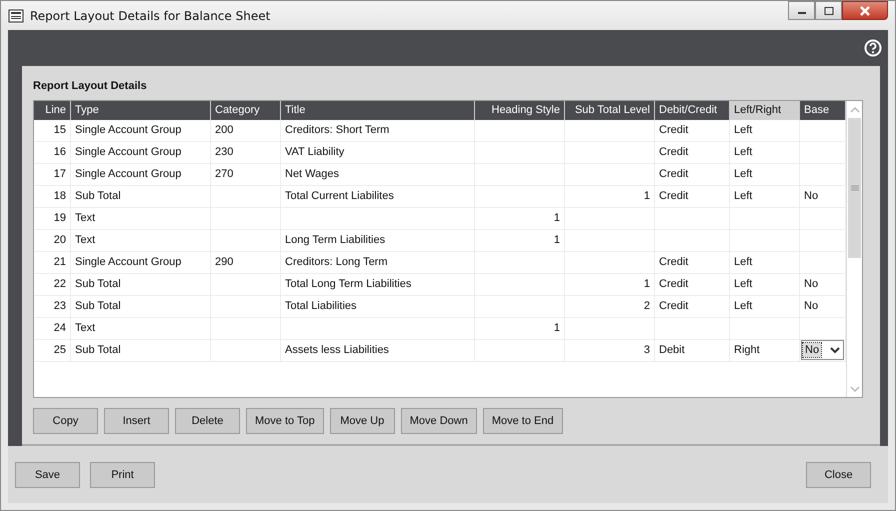 The height and width of the screenshot is (511, 896). What do you see at coordinates (52, 110) in the screenshot?
I see `column-header: Line` at bounding box center [52, 110].